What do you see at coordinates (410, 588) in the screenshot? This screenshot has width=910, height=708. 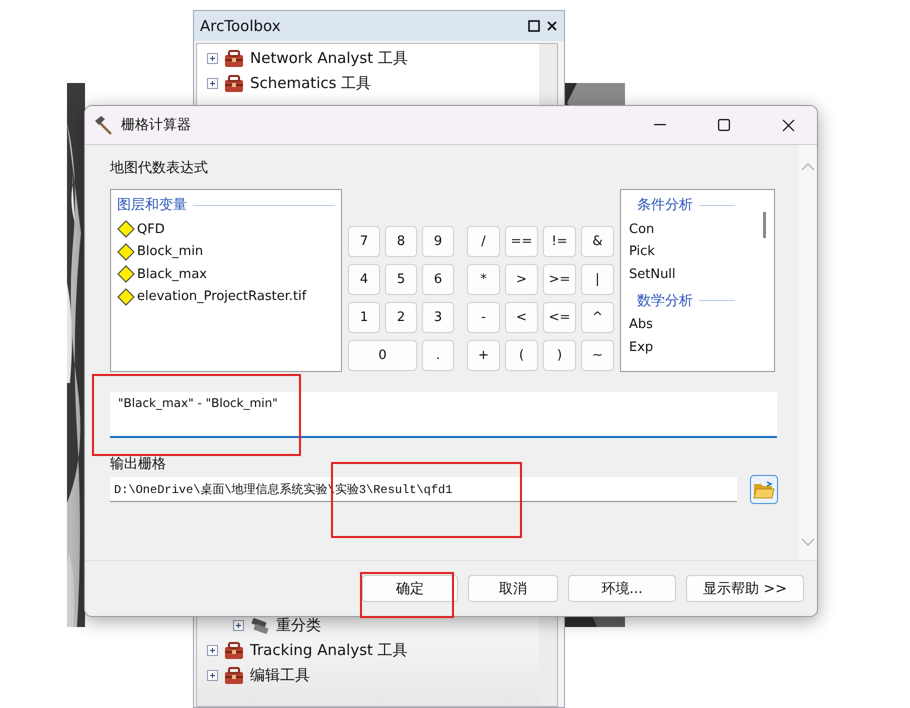 I see `dialog-button: 确定` at bounding box center [410, 588].